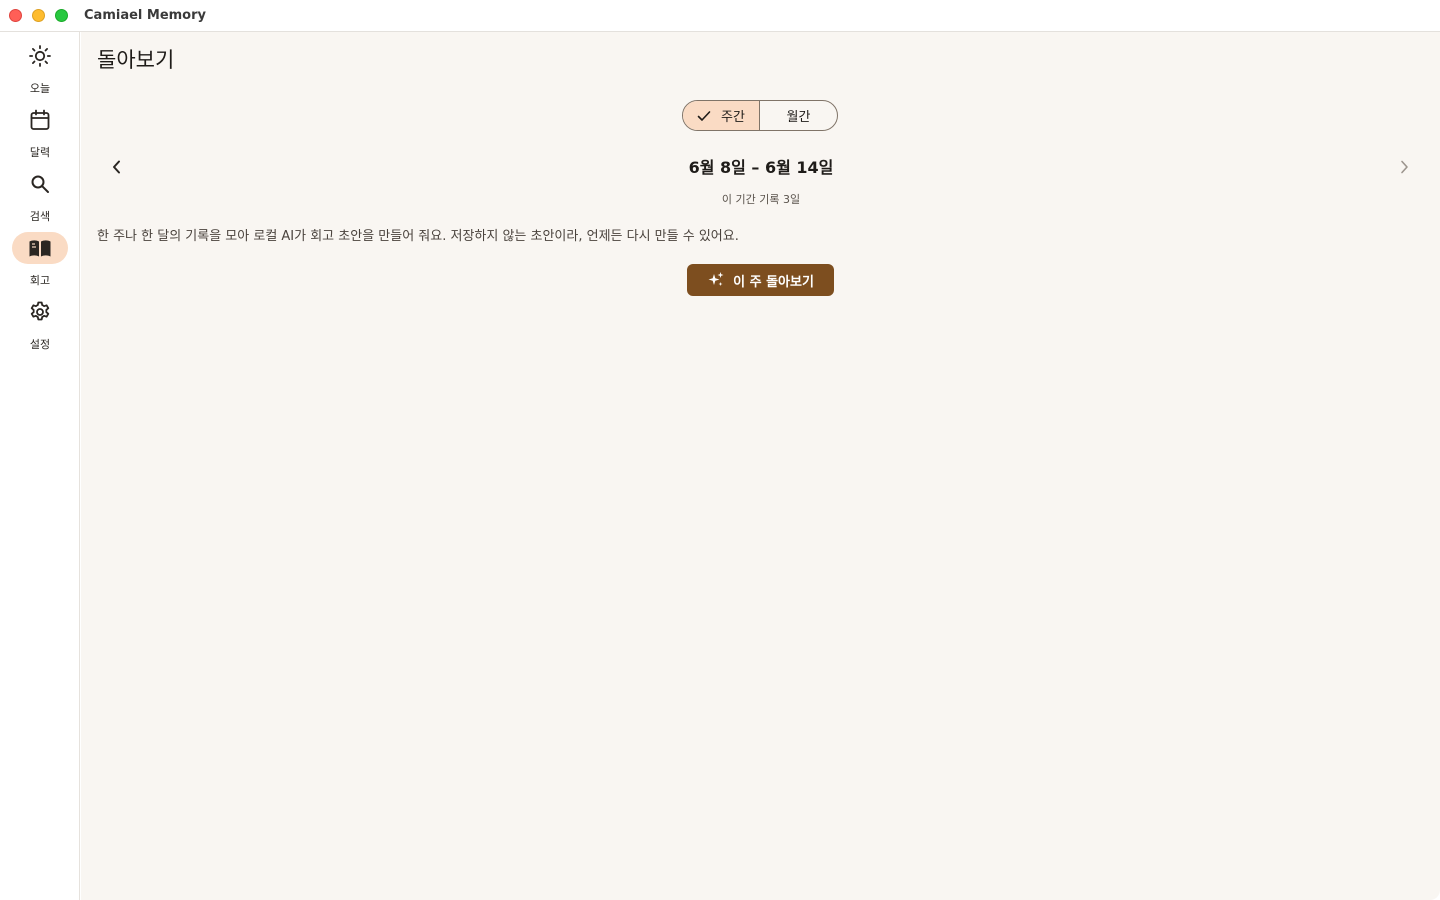 The width and height of the screenshot is (1440, 900). I want to click on sidebar-item-today: 오늘, so click(40, 70).